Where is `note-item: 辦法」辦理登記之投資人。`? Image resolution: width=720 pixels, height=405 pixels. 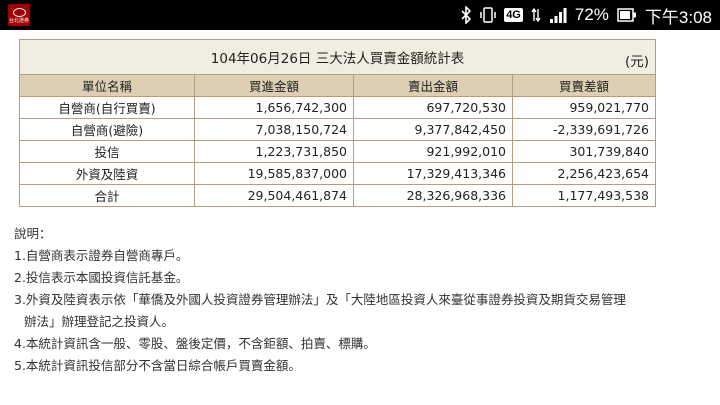
note-item: 辦法」辦理登記之投資人。 is located at coordinates (99, 321).